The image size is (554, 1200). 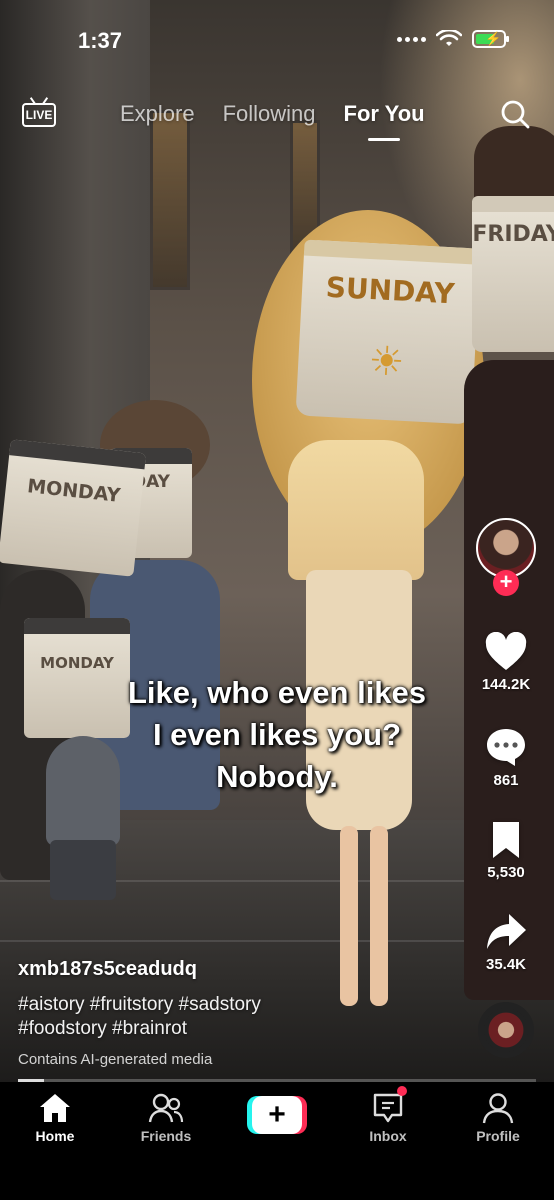 I want to click on plus-icon: +, so click(x=277, y=1115).